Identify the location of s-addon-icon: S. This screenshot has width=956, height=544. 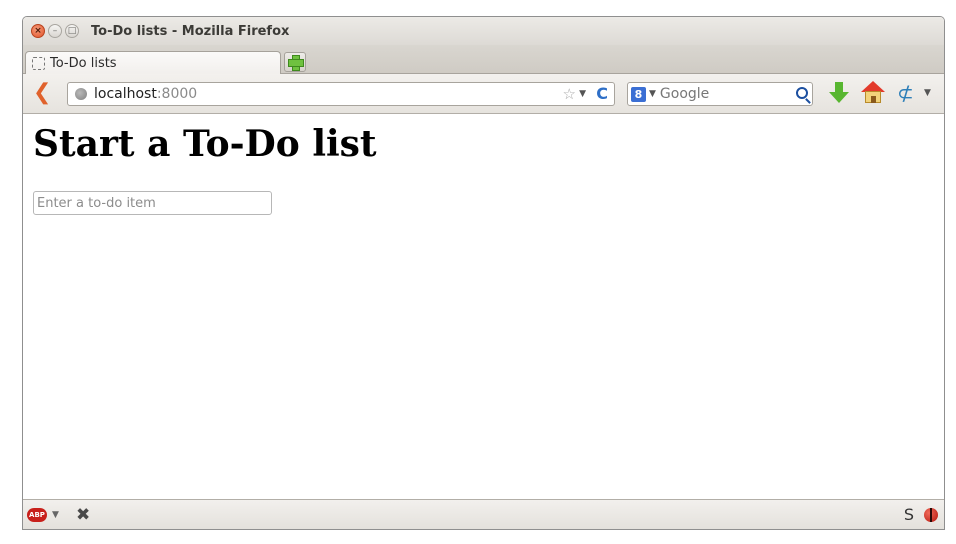
(909, 514).